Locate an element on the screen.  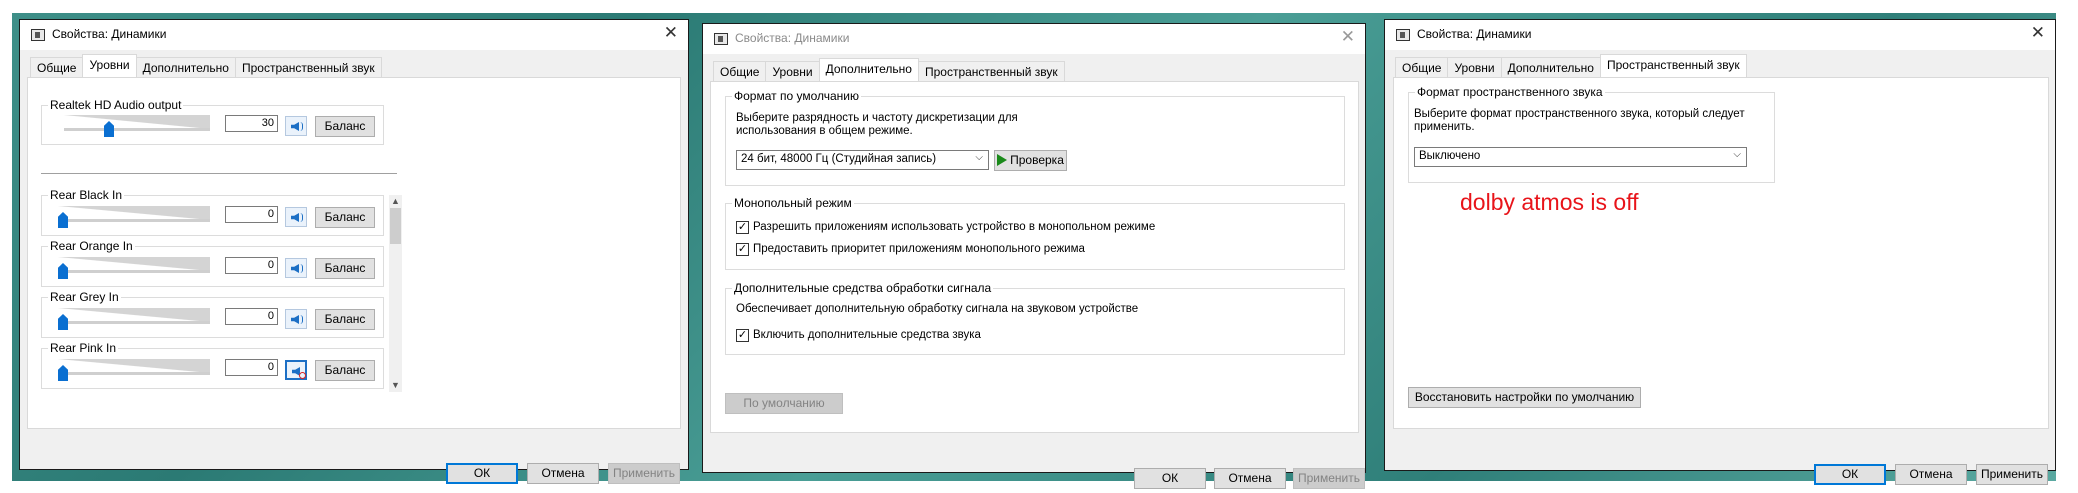
input-list: Rear Black In 0 Баланс Rear Orange In 0 is located at coordinates (212, 296).